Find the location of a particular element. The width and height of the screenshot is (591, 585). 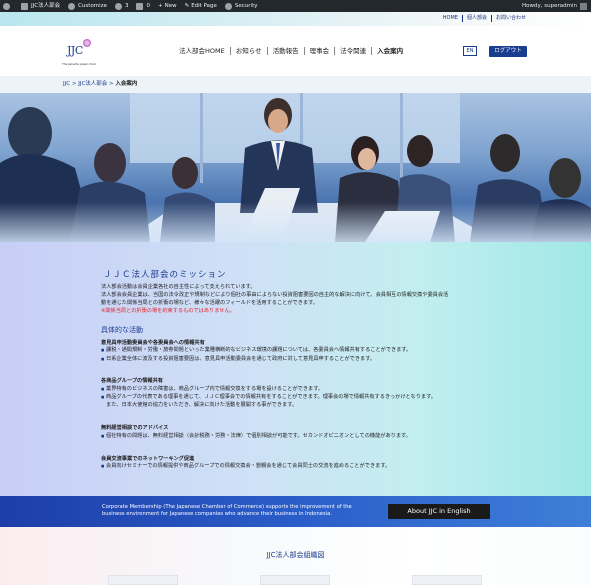

breadcrumb-current: 入会案内 is located at coordinates (126, 84).